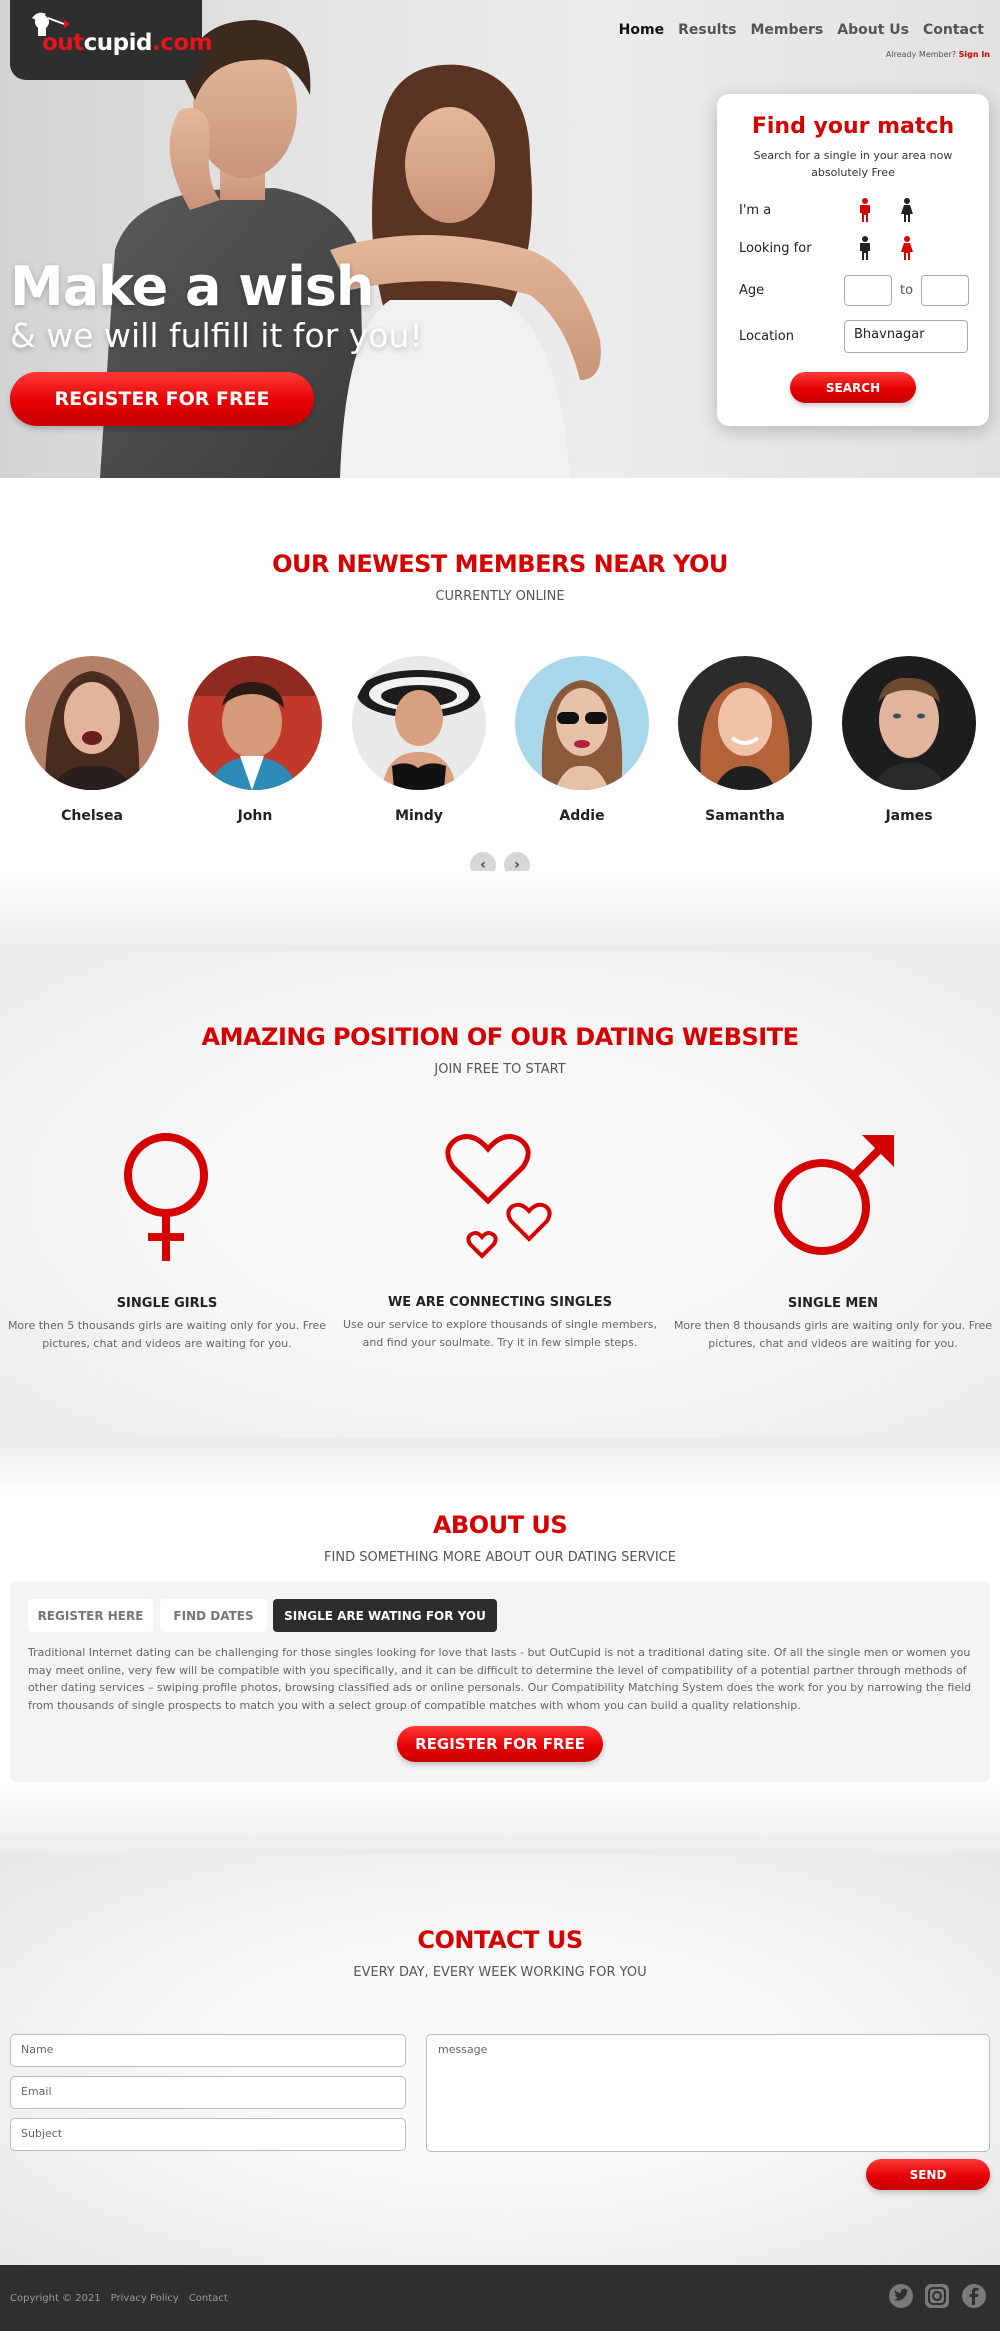  I want to click on feature-title: SINGLE MEN, so click(833, 1303).